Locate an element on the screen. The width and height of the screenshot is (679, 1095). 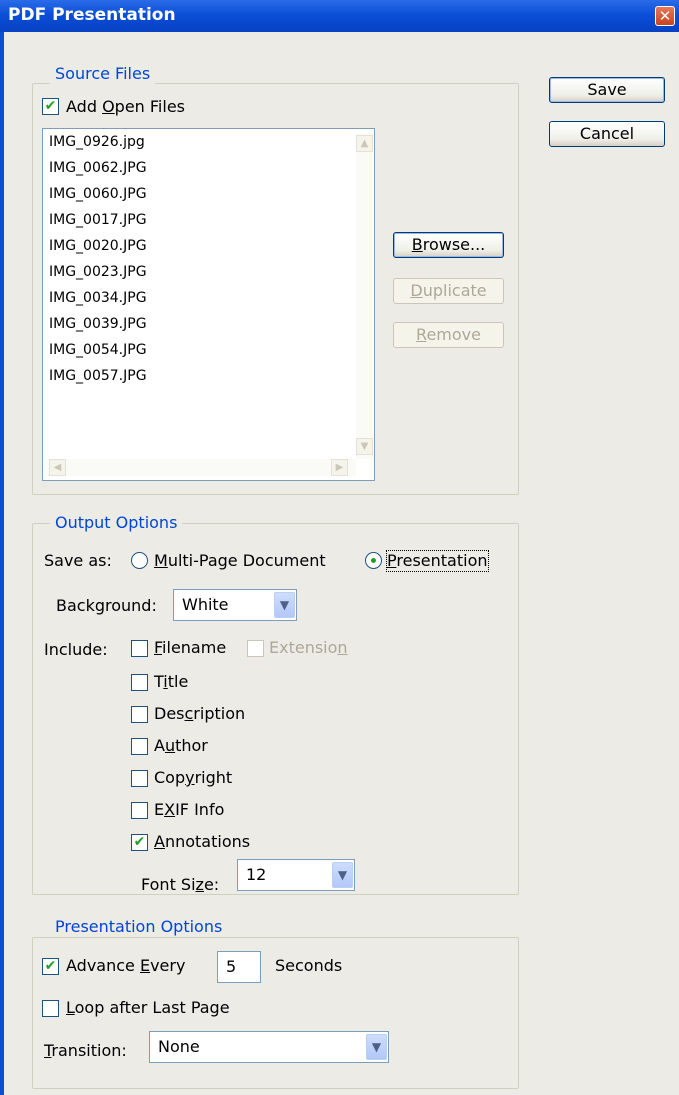
multi-page-label: Multi-Page Document is located at coordinates (240, 561).